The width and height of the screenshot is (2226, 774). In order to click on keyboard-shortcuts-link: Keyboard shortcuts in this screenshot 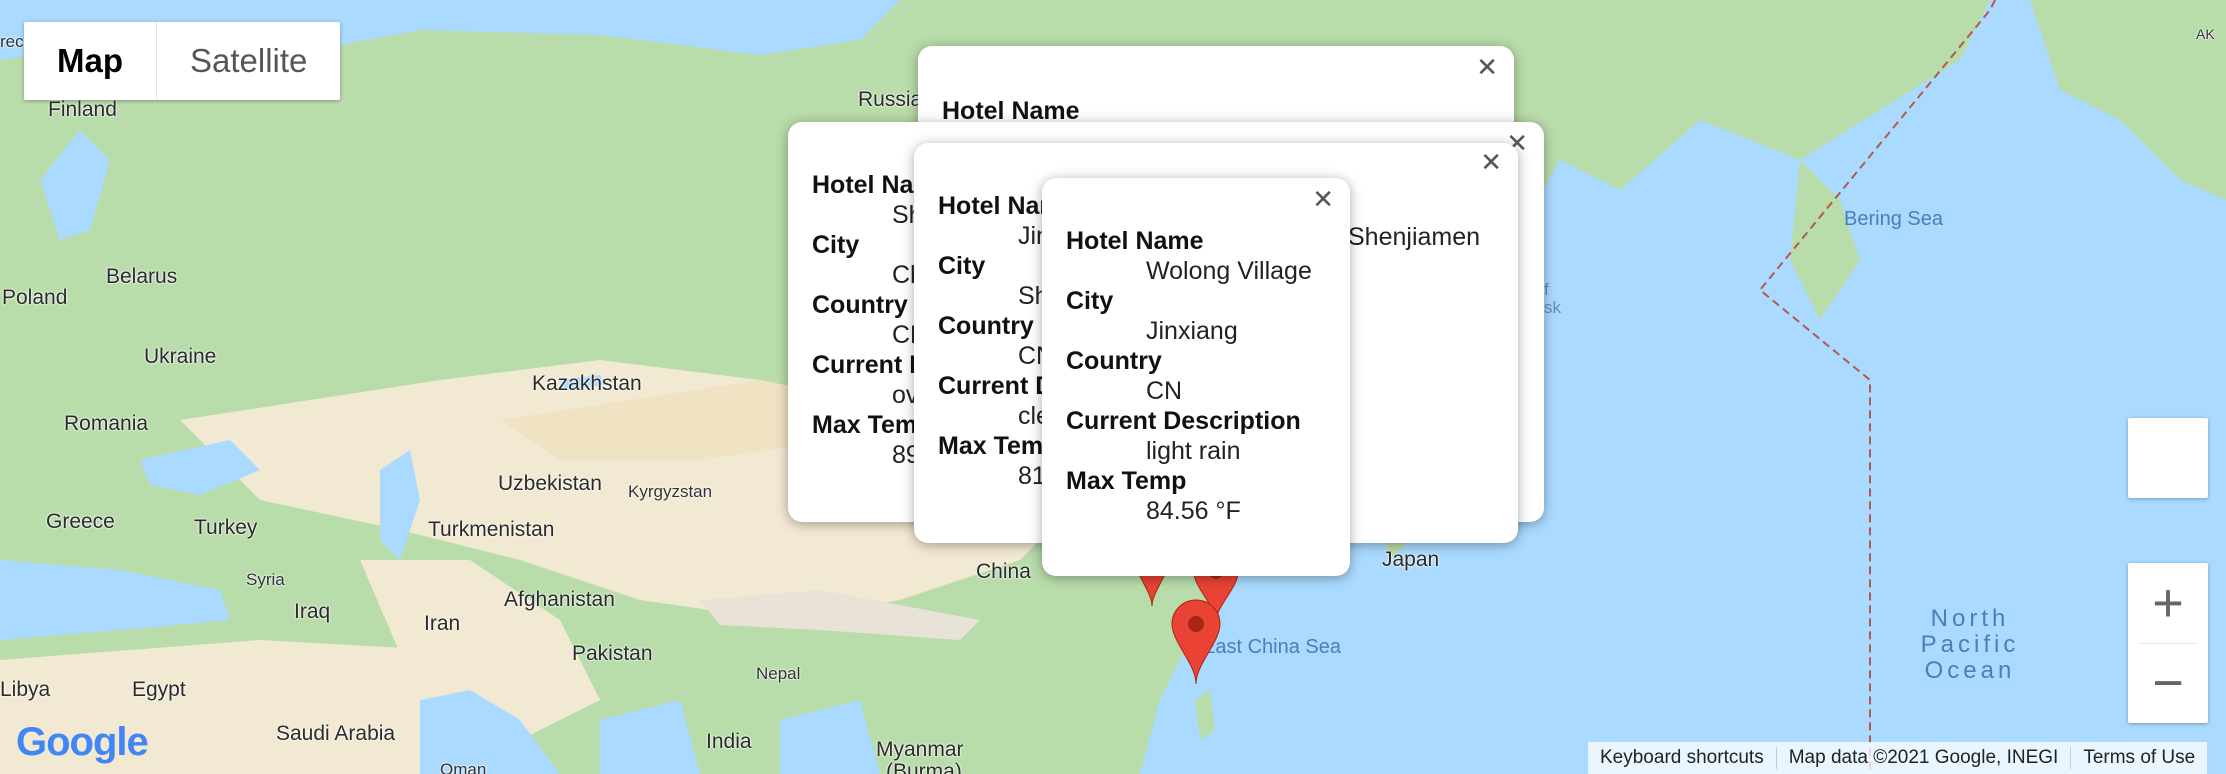, I will do `click(1682, 758)`.